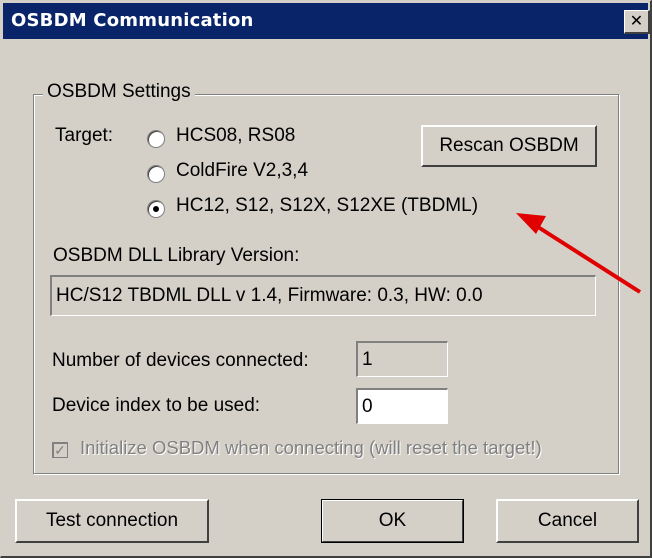  What do you see at coordinates (156, 209) in the screenshot?
I see `radio-hc12` at bounding box center [156, 209].